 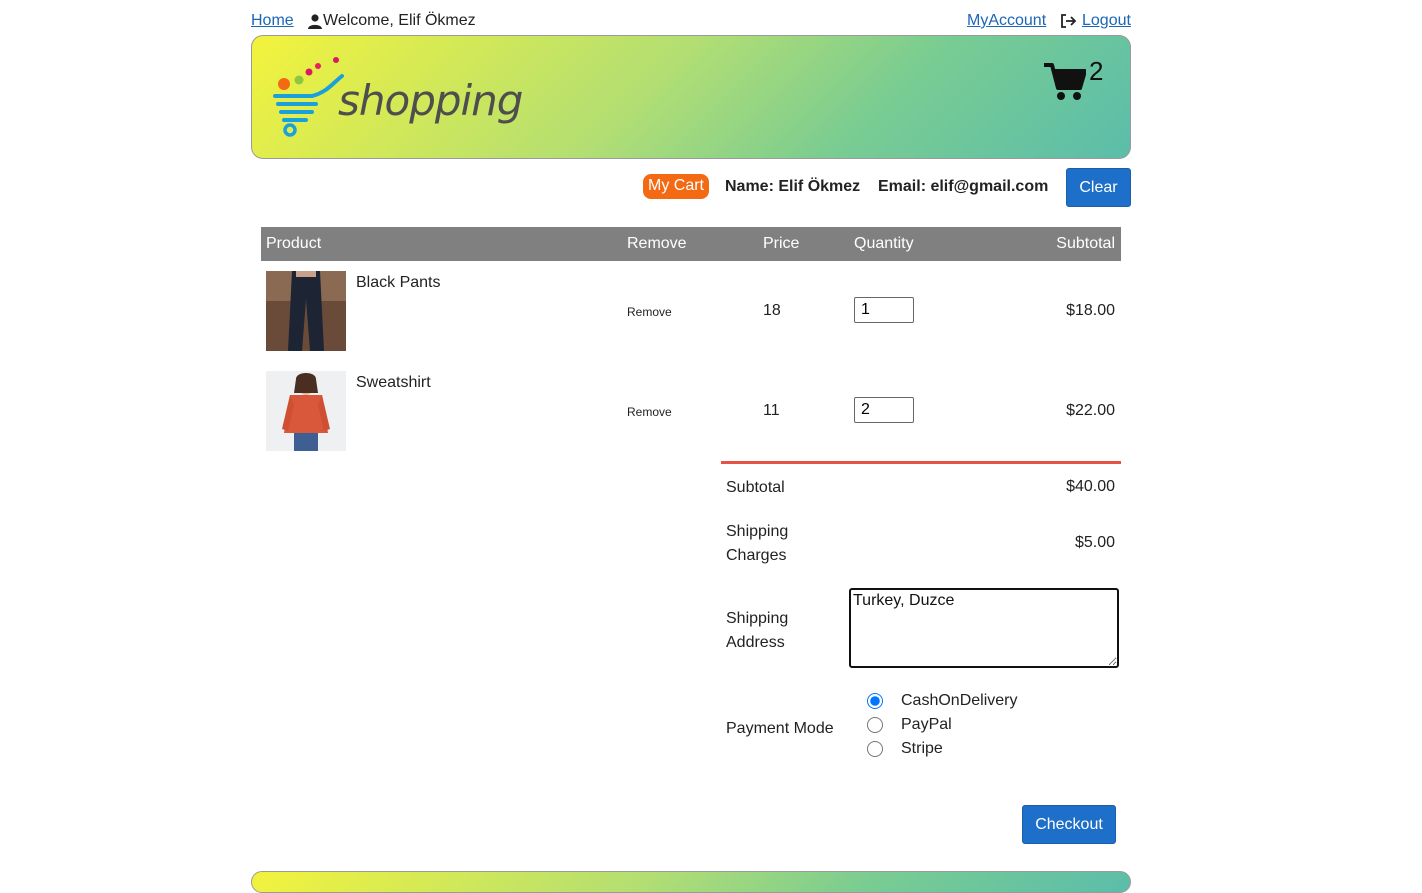 I want to click on payment-option-label: CashOnDelivery, so click(x=959, y=700).